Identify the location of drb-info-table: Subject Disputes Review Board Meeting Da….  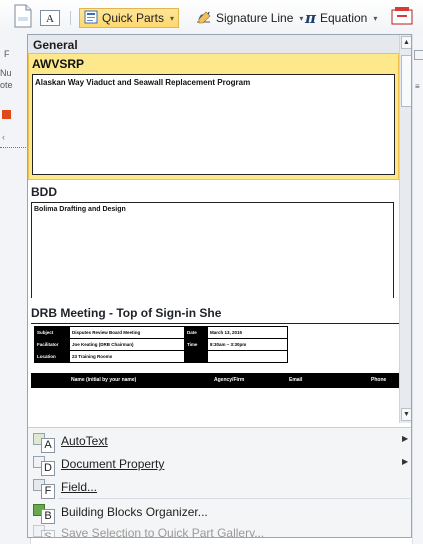
(161, 344).